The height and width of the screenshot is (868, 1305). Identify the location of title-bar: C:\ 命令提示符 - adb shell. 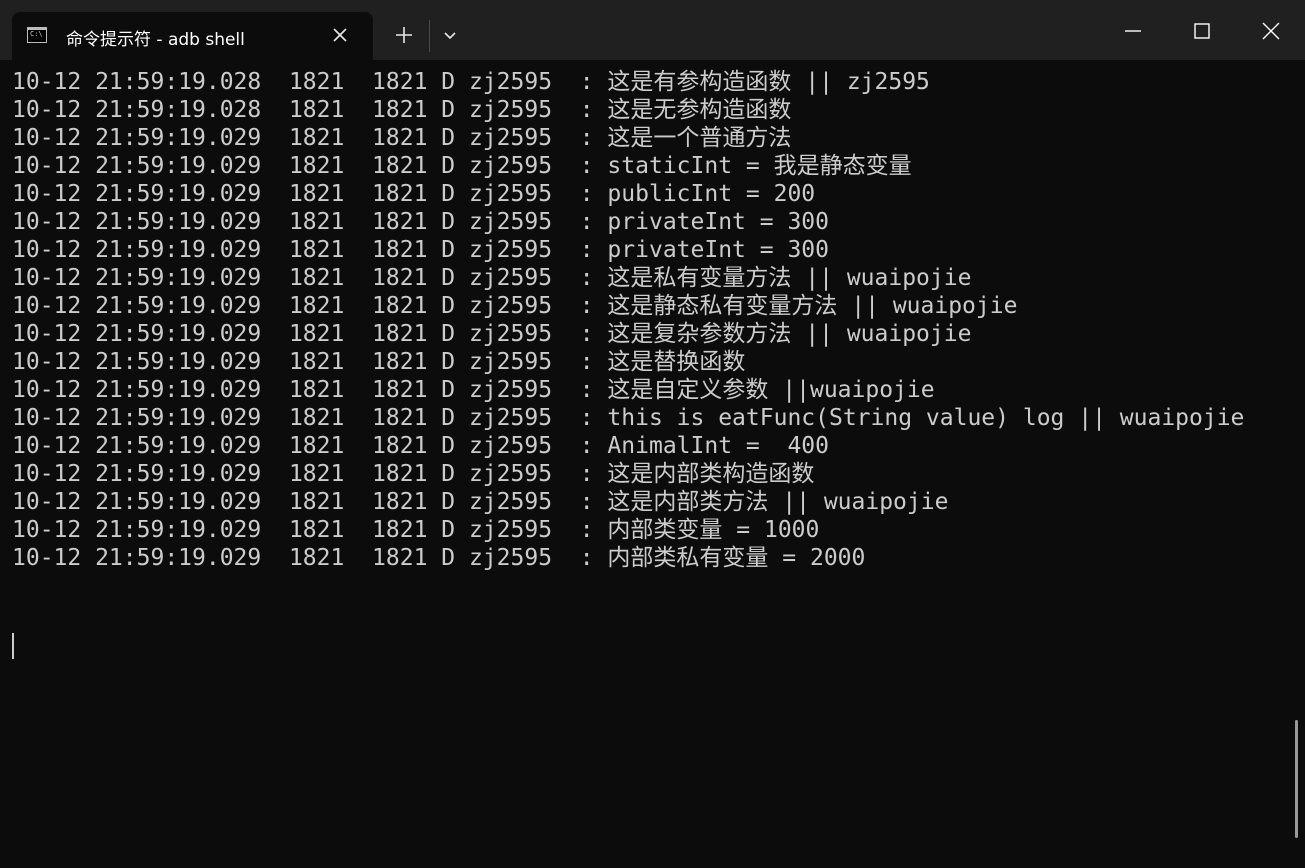
(652, 30).